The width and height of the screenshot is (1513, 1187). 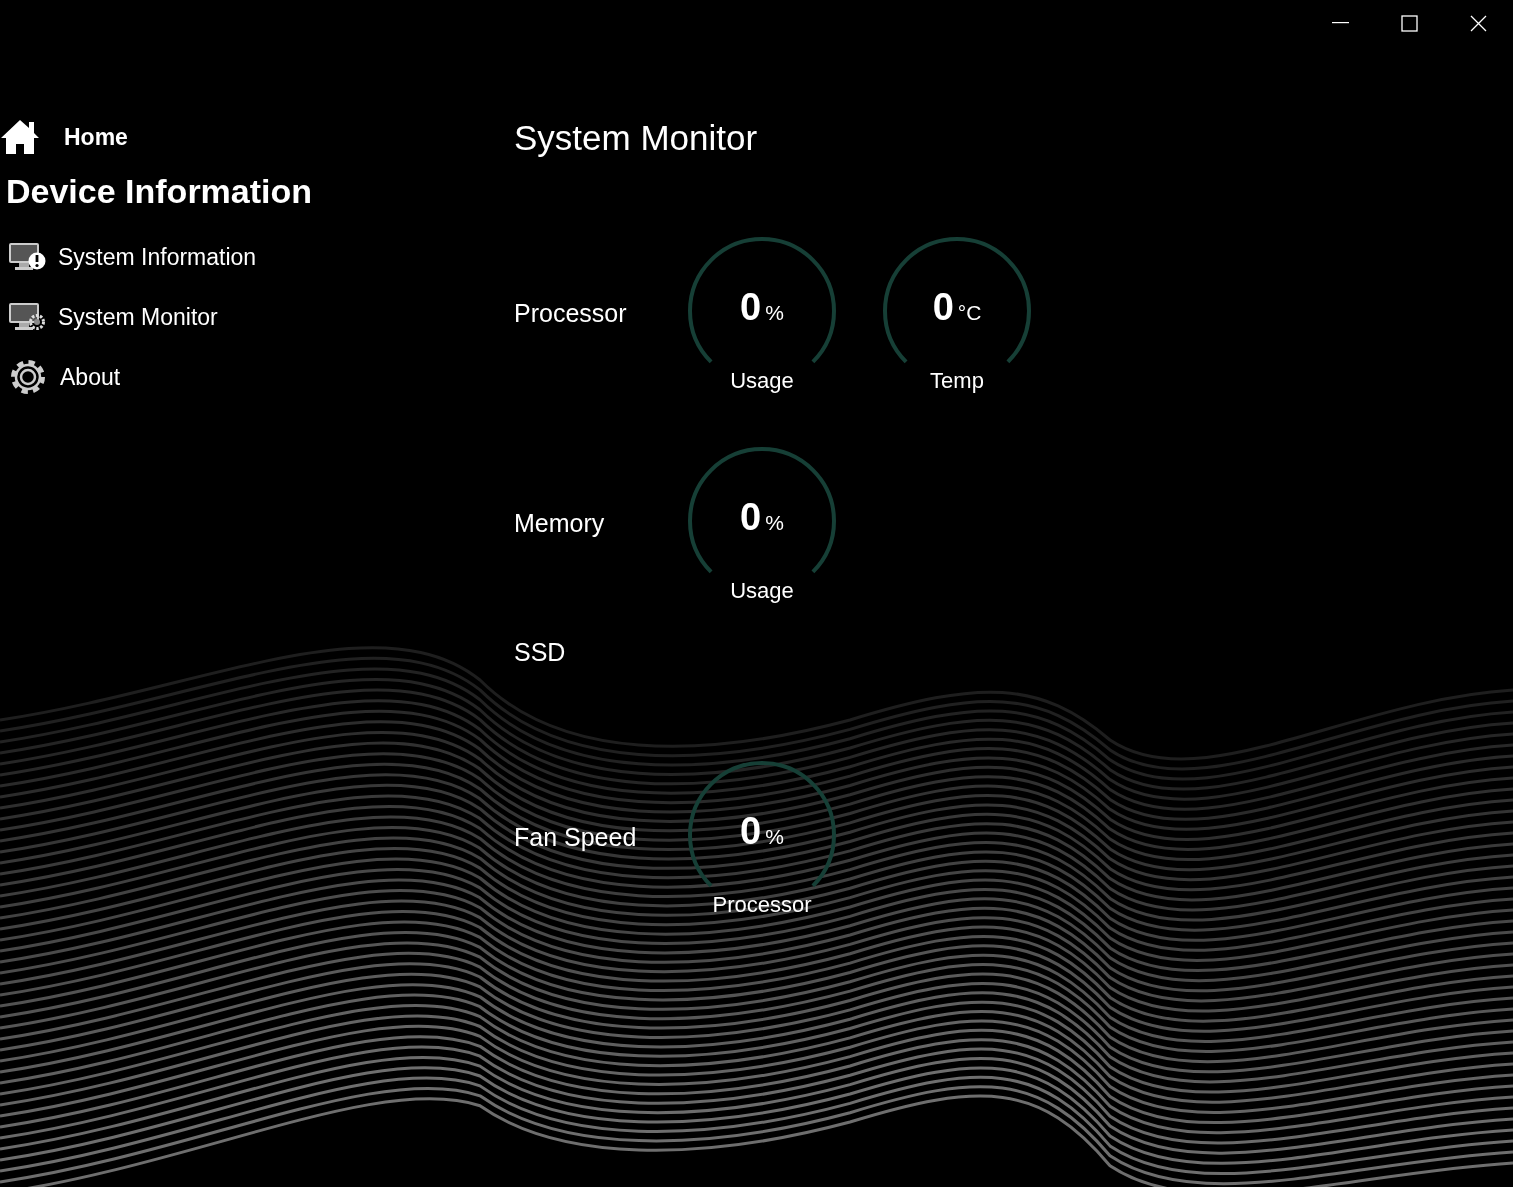 I want to click on section-label: Fan Speed, so click(x=576, y=837).